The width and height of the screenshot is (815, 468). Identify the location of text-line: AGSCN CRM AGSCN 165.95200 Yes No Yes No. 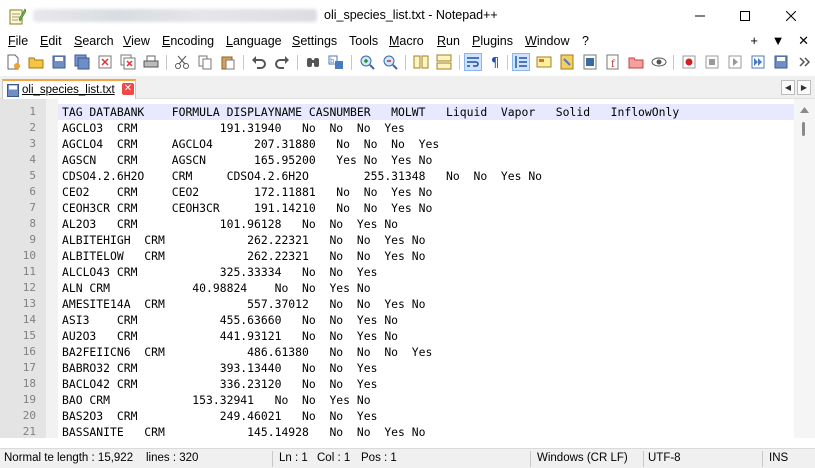
(247, 160).